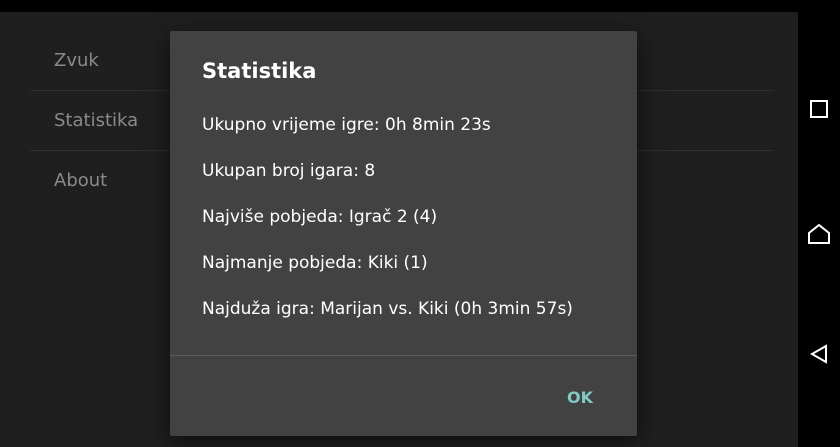 Image resolution: width=840 pixels, height=447 pixels. I want to click on square-icon, so click(819, 109).